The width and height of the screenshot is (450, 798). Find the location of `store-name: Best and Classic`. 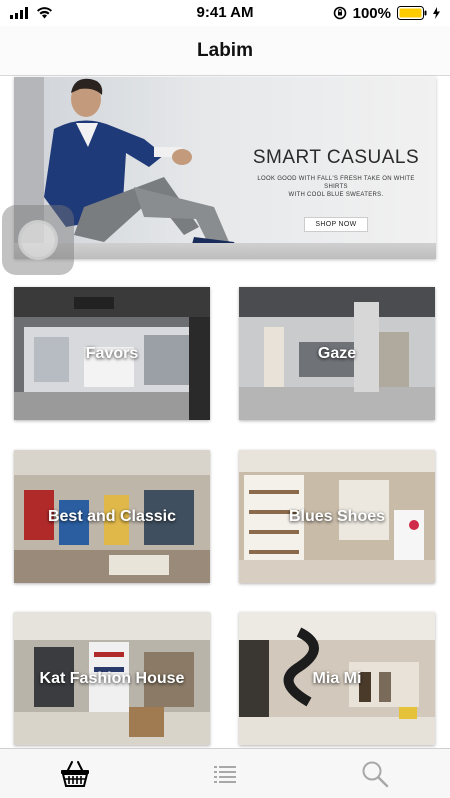

store-name: Best and Classic is located at coordinates (112, 516).